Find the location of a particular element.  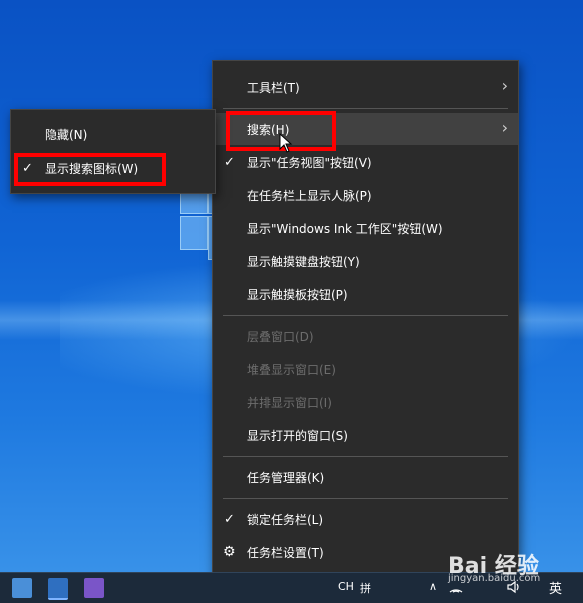

menu-item-label: 显示打开的窗口(S) is located at coordinates (297, 435).